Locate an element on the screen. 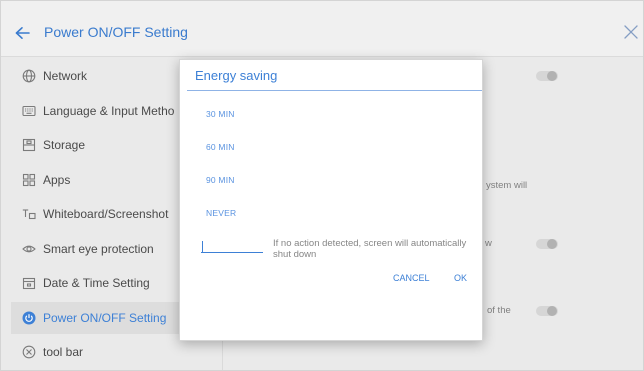  sidebar-item-label: Apps is located at coordinates (57, 179).